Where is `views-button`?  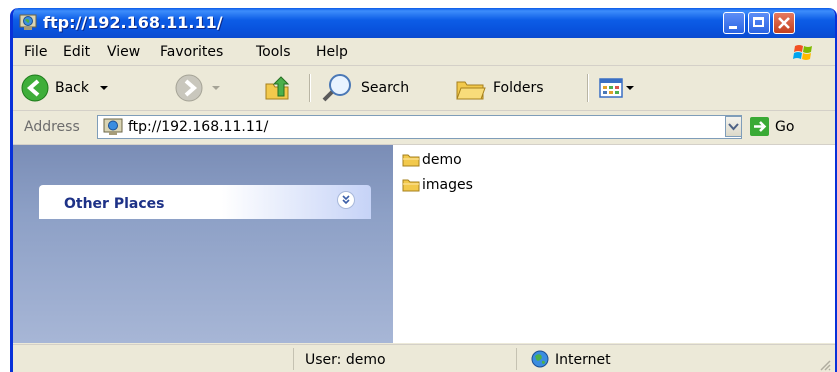
views-button is located at coordinates (616, 88).